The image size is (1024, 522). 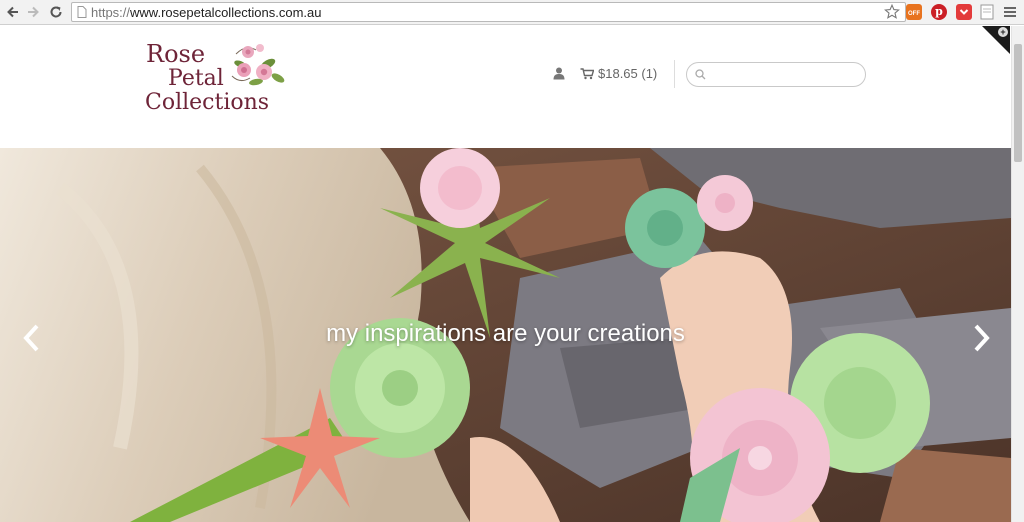 I want to click on search-icon, so click(x=700, y=74).